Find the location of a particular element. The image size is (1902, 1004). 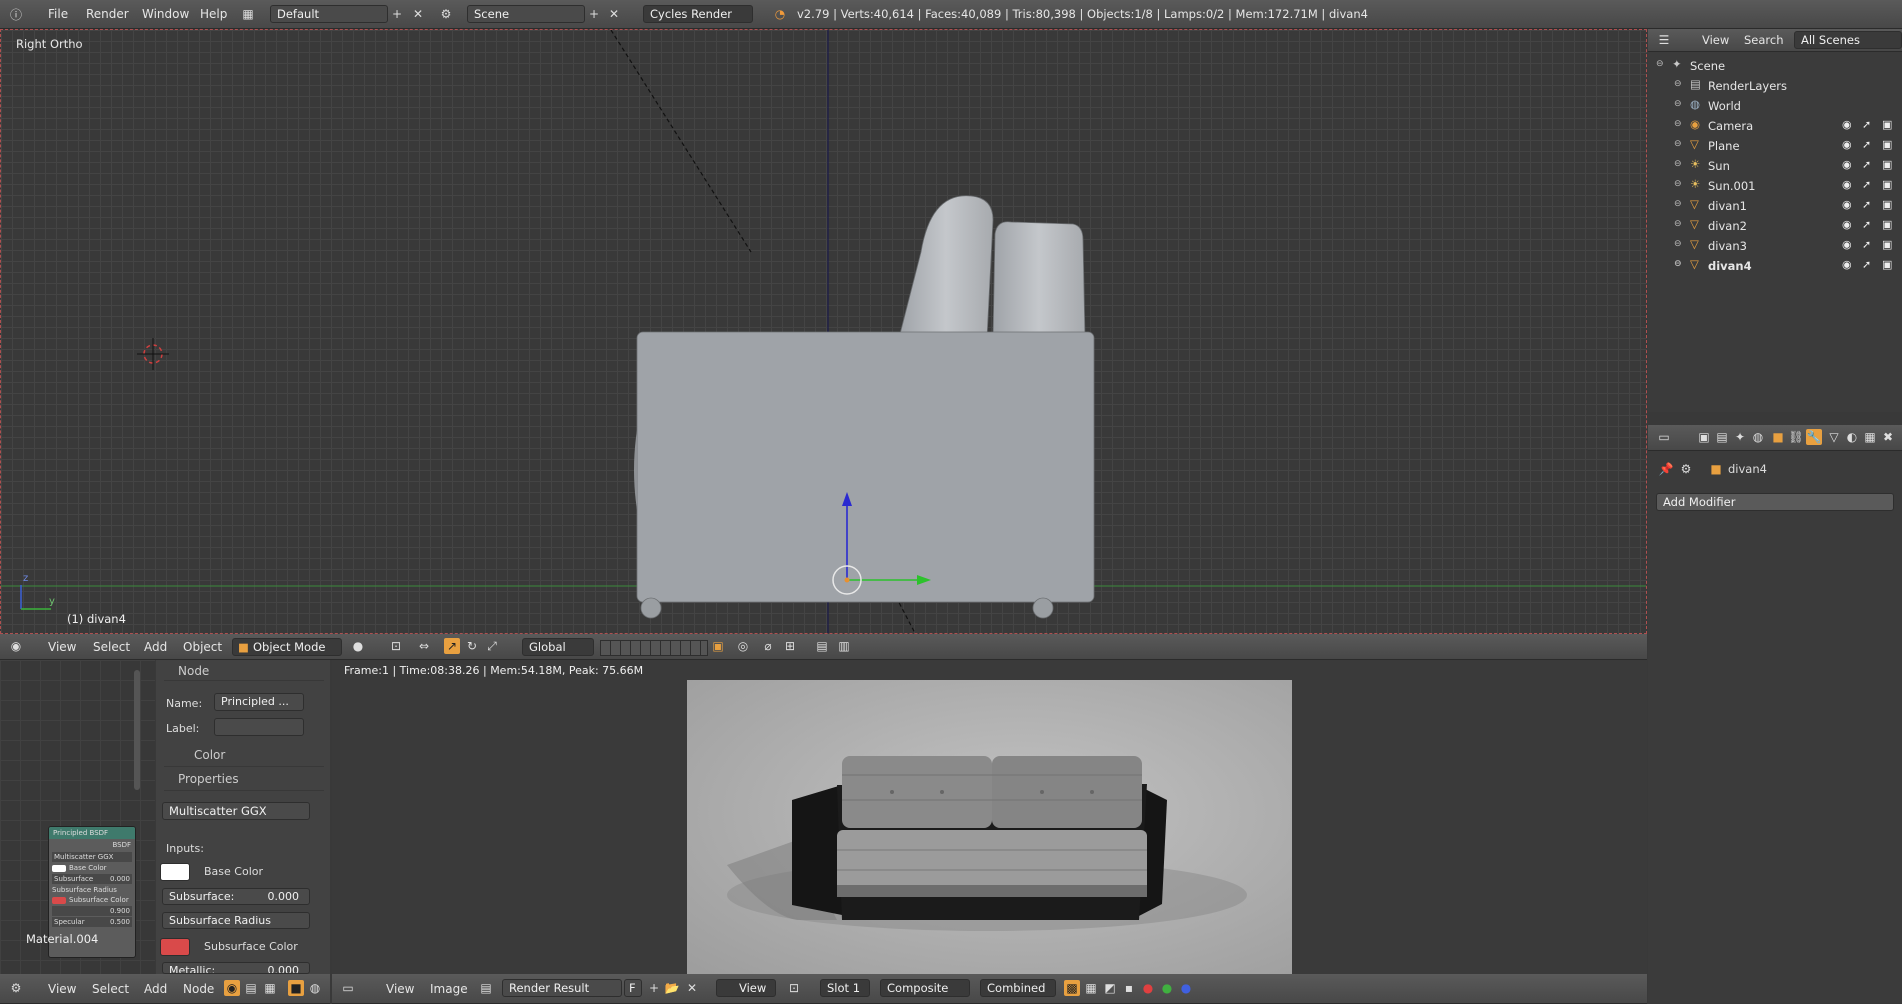

distribution-selector: Multiscatter GGX is located at coordinates (236, 811).